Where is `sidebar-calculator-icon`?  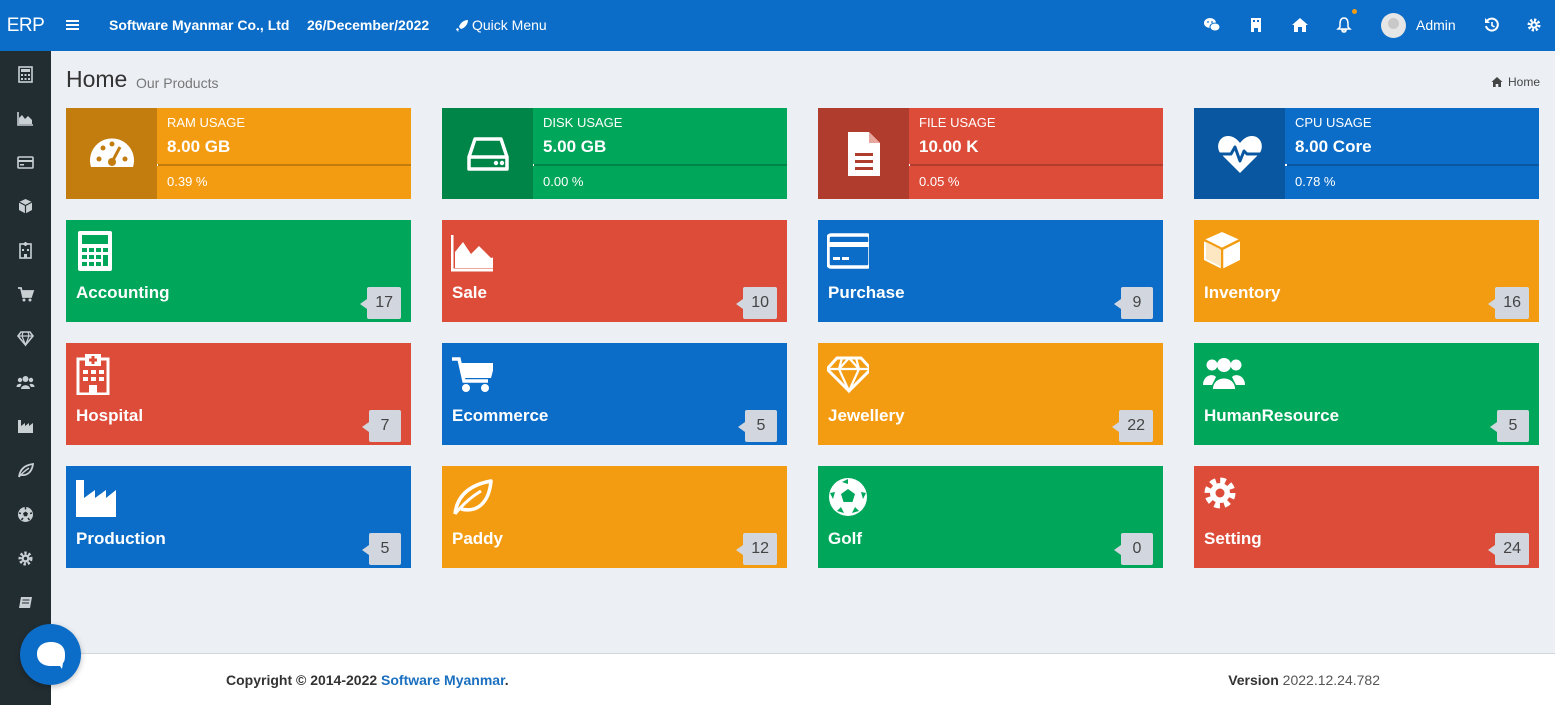 sidebar-calculator-icon is located at coordinates (25, 74).